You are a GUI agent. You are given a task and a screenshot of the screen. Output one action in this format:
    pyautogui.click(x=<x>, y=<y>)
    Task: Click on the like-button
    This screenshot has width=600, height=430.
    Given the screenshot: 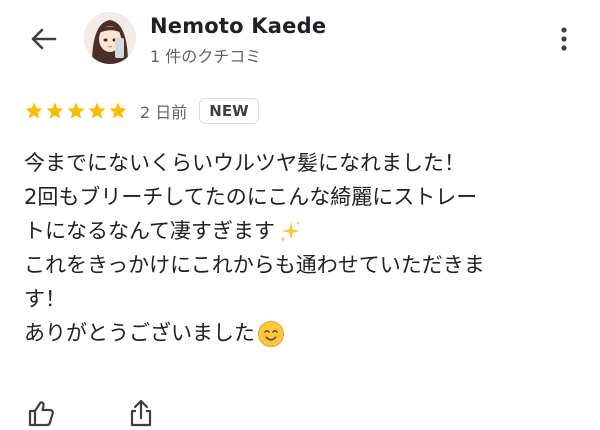 What is the action you would take?
    pyautogui.click(x=41, y=413)
    